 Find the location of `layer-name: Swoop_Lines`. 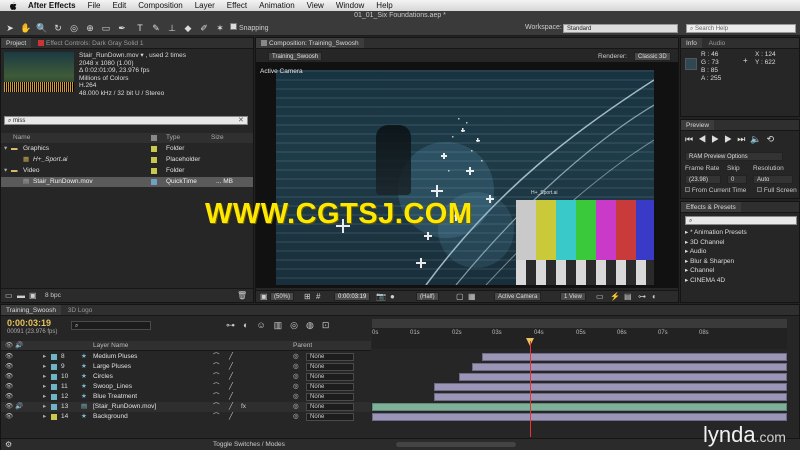

layer-name: Swoop_Lines is located at coordinates (112, 387).